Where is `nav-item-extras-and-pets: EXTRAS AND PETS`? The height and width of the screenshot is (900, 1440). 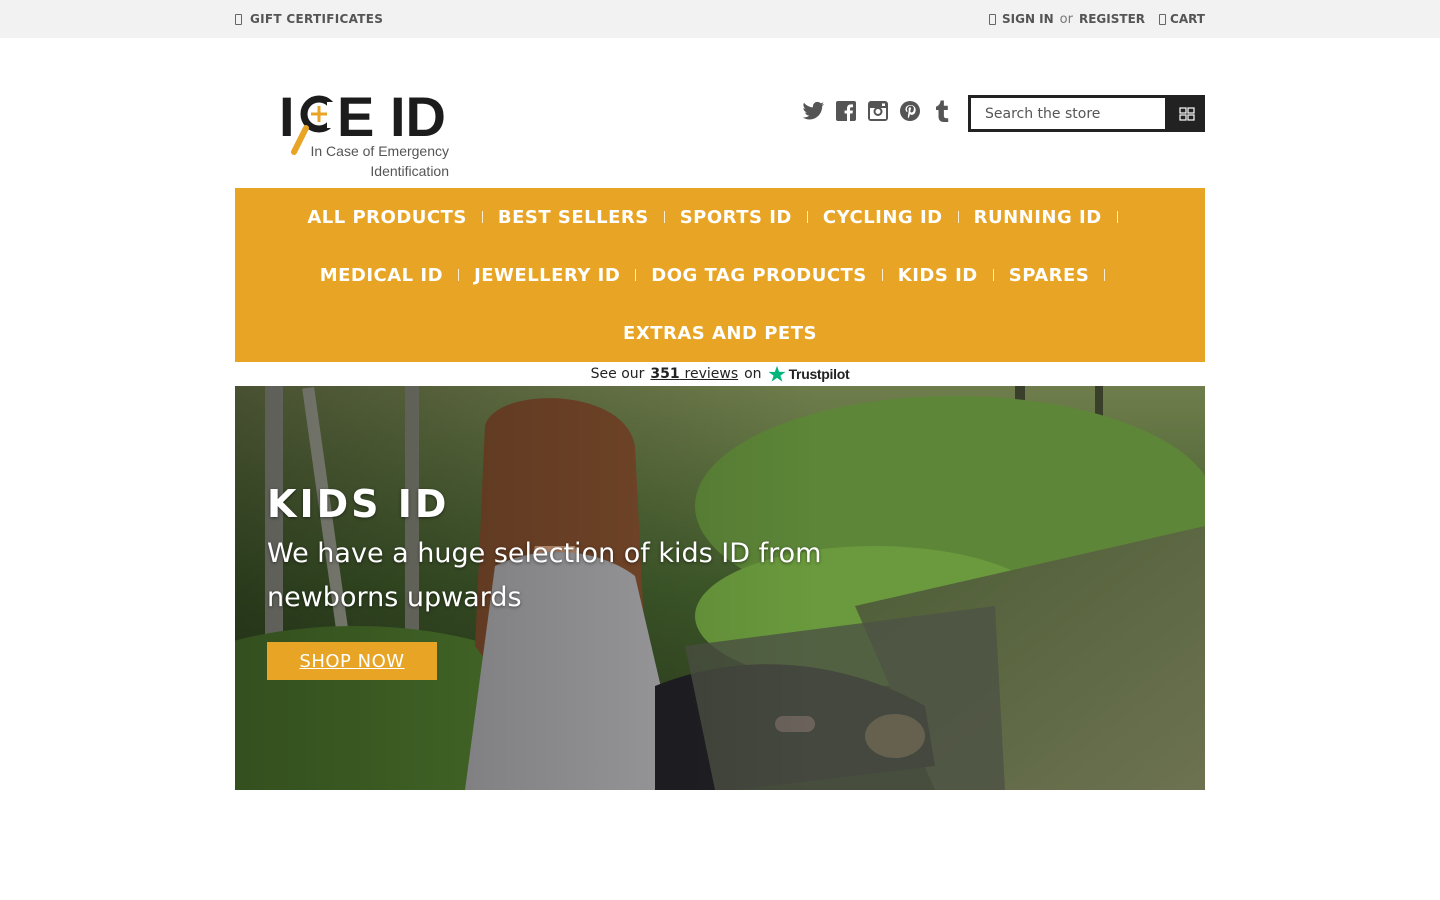
nav-item-extras-and-pets: EXTRAS AND PETS is located at coordinates (720, 333).